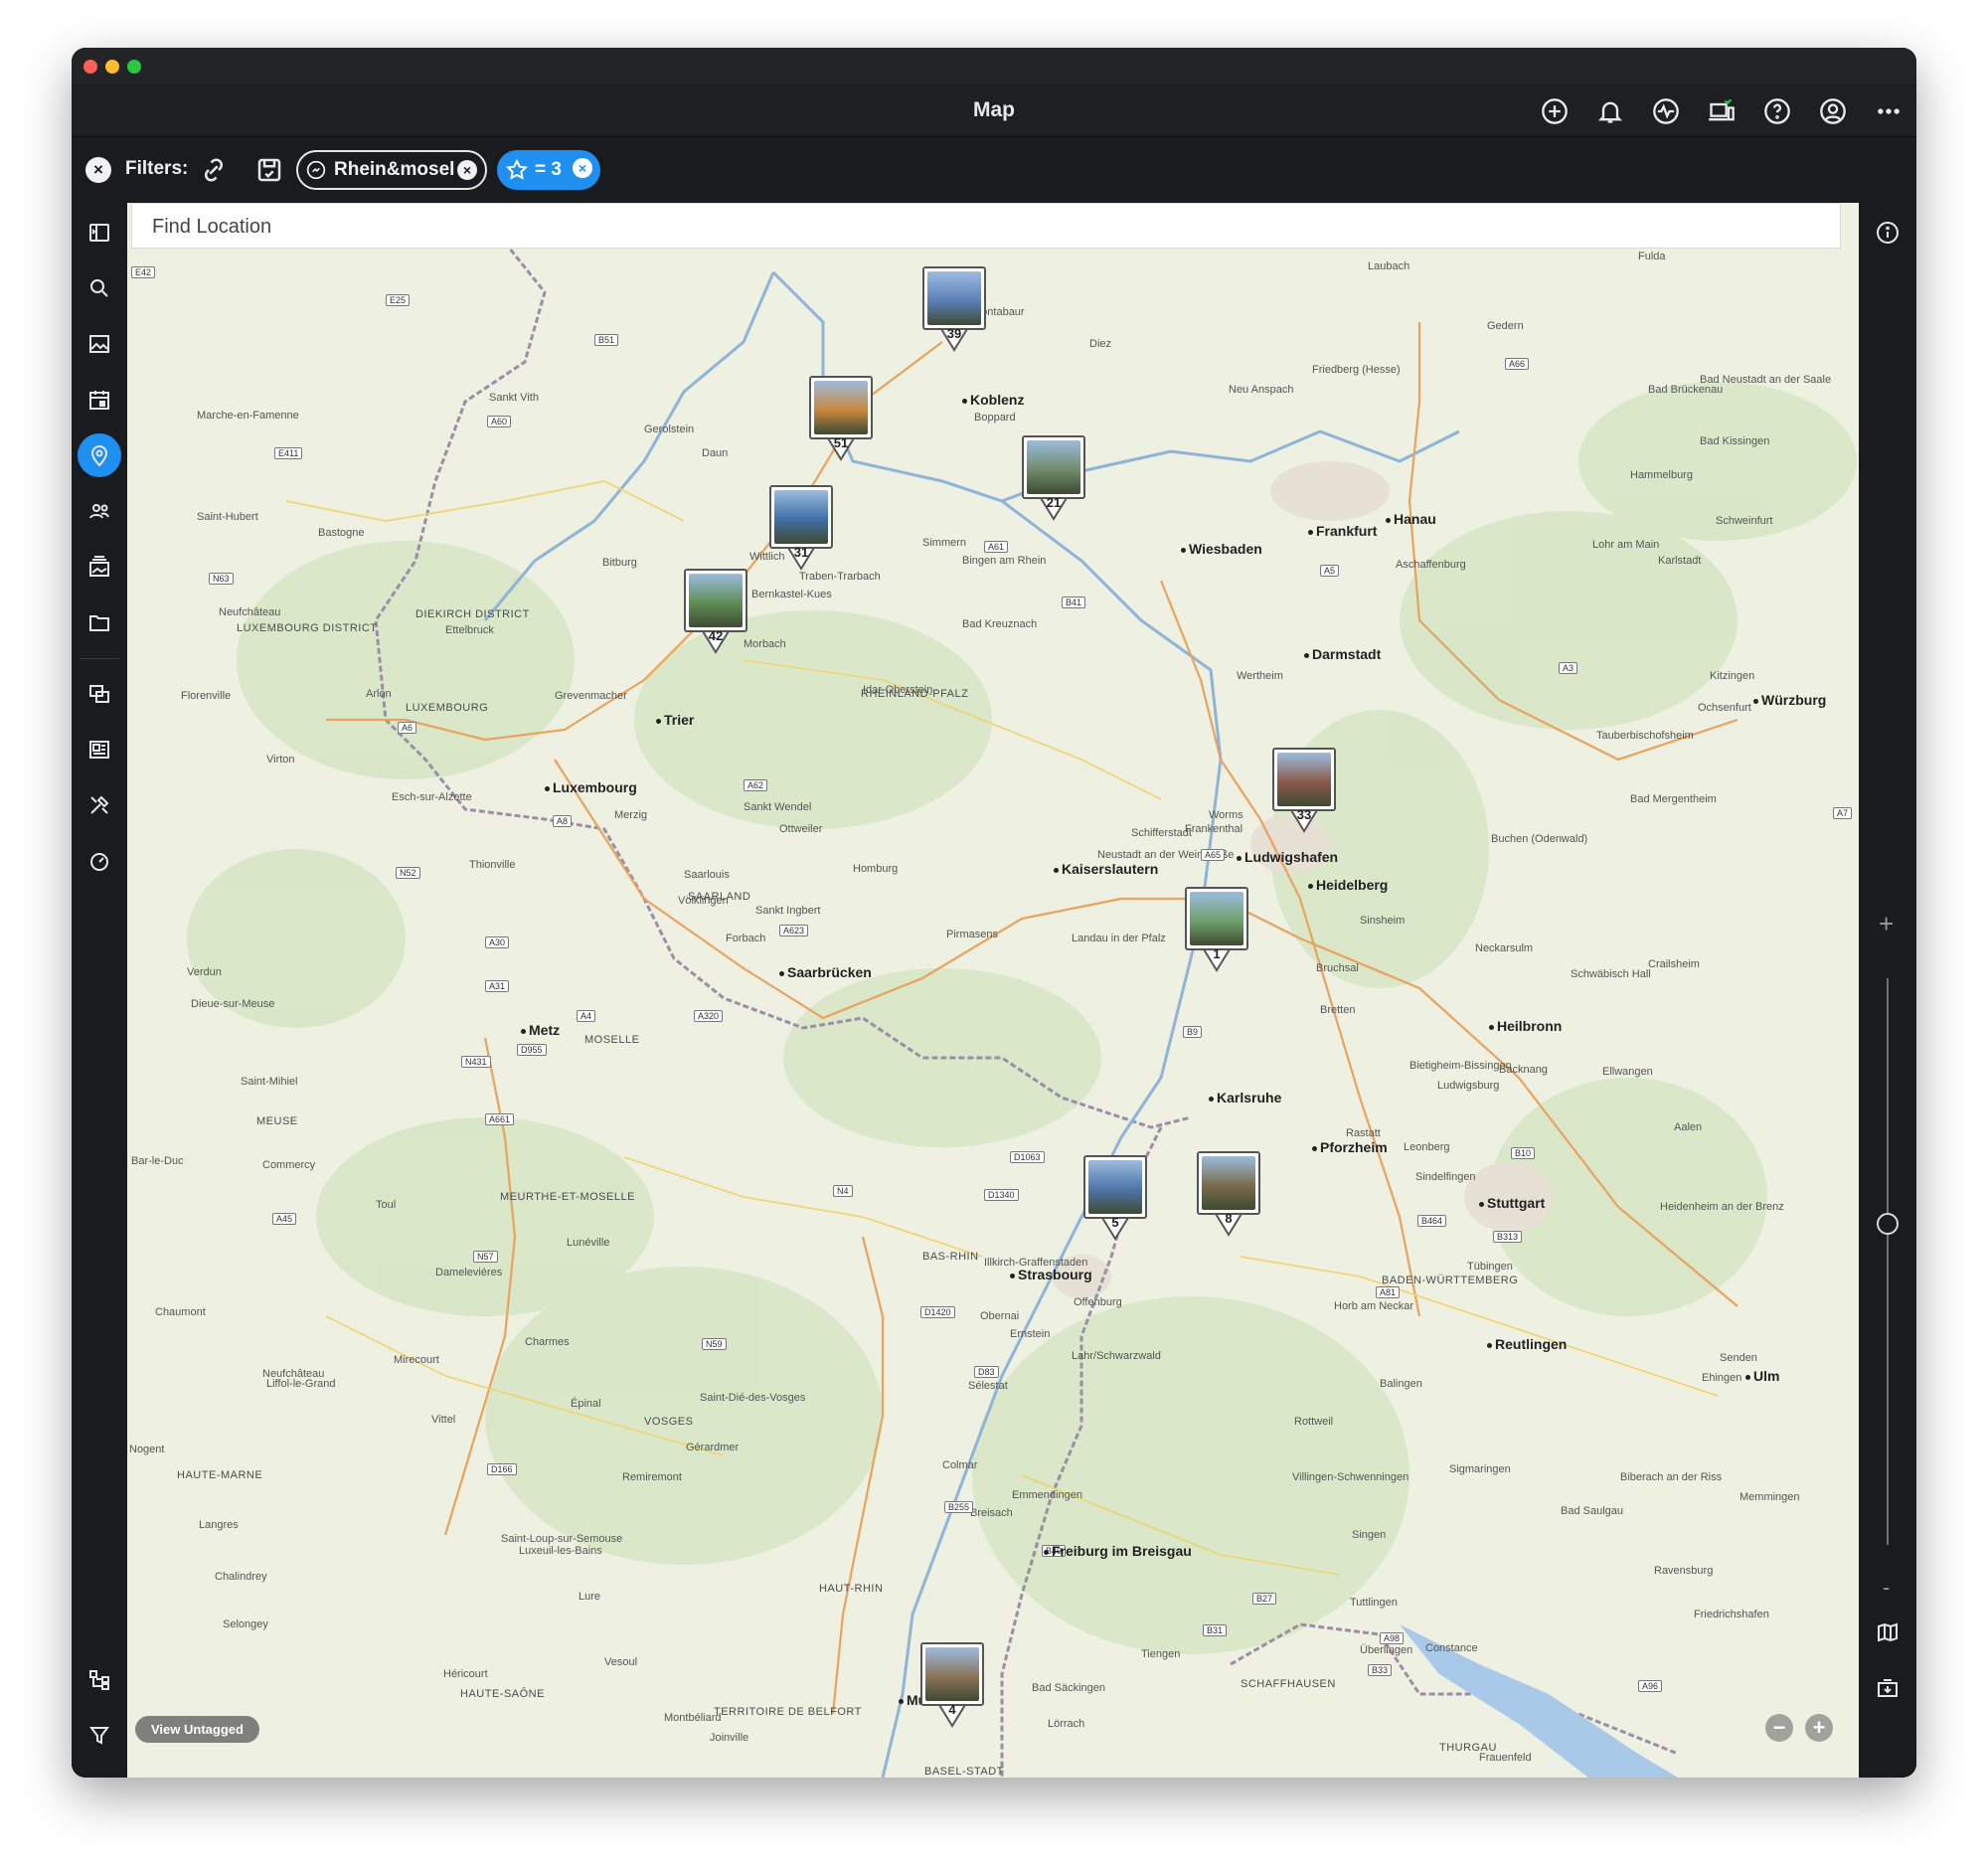 This screenshot has width=1988, height=1872. I want to click on zoom-slider-thumb, so click(1888, 1224).